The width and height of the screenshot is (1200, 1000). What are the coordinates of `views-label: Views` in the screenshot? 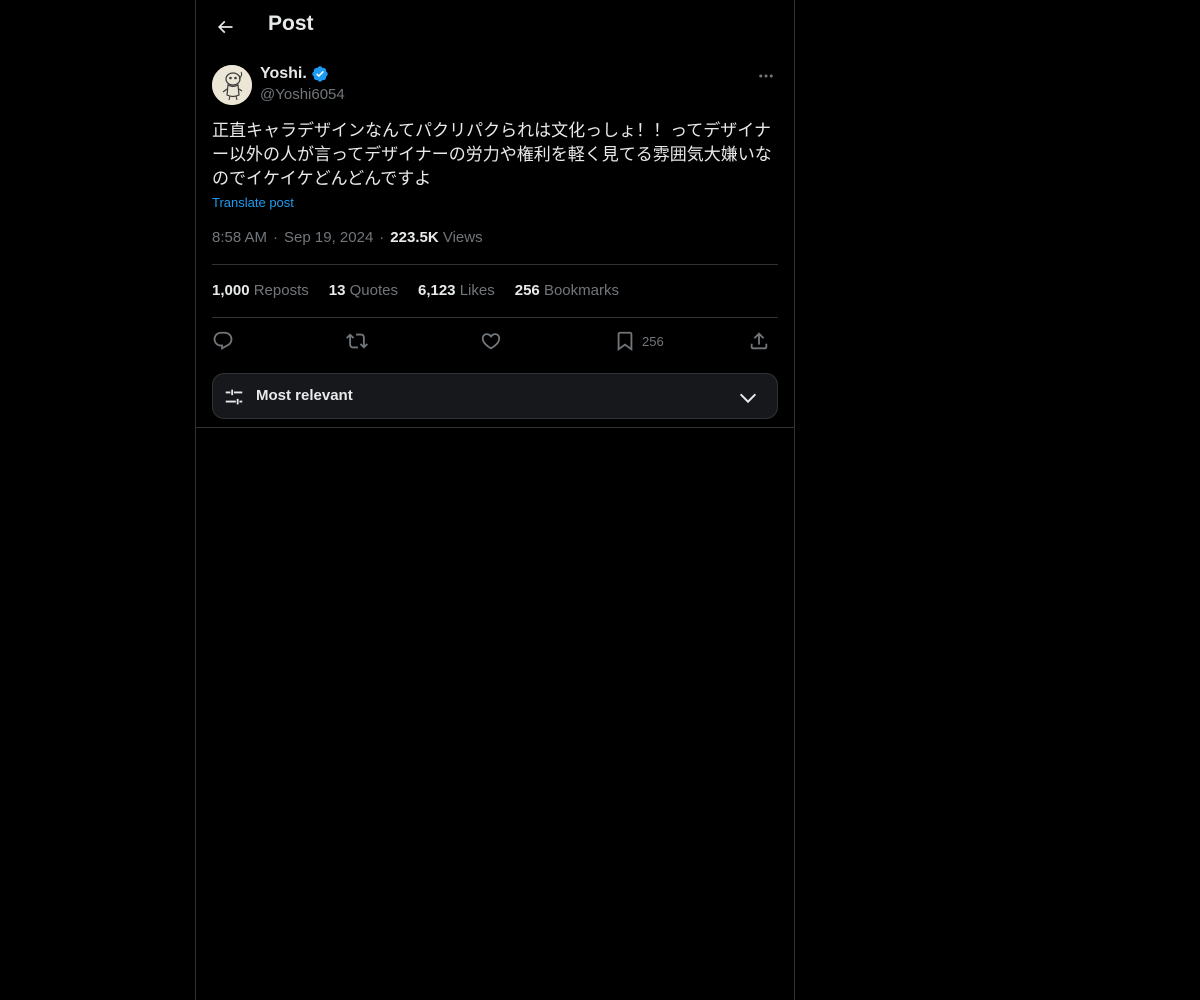 It's located at (462, 237).